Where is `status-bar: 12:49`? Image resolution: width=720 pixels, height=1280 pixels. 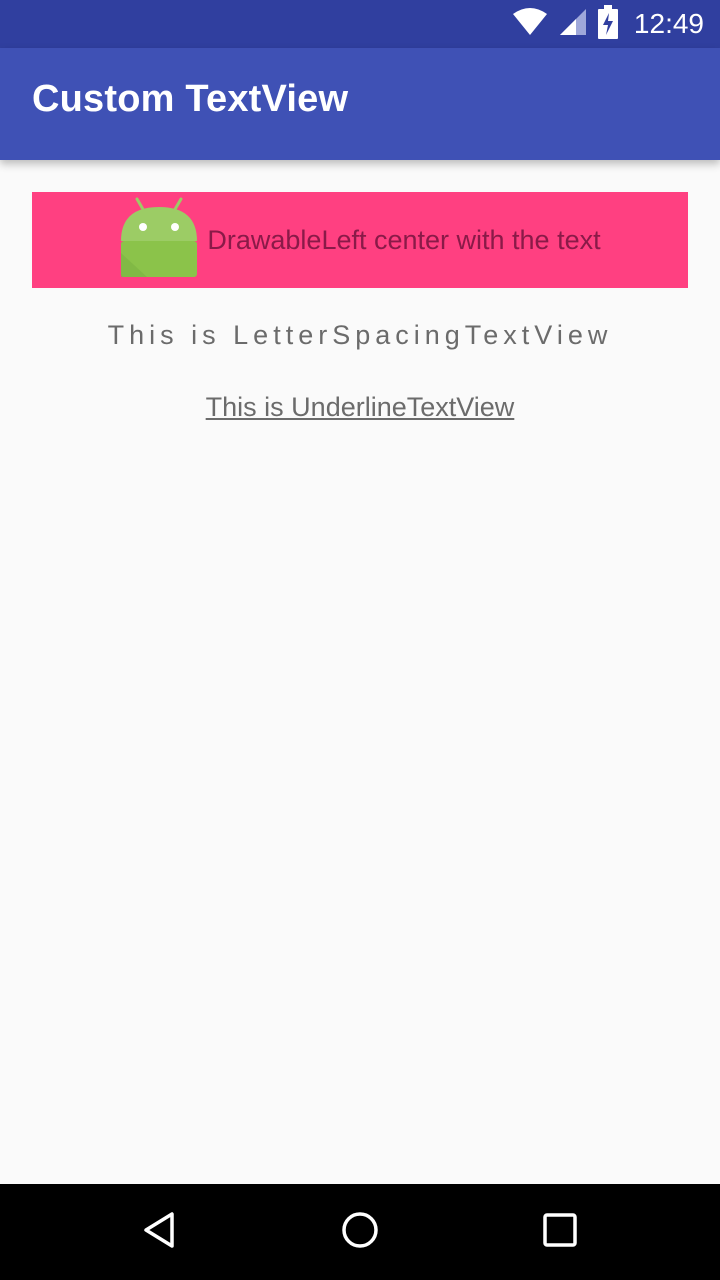 status-bar: 12:49 is located at coordinates (360, 24).